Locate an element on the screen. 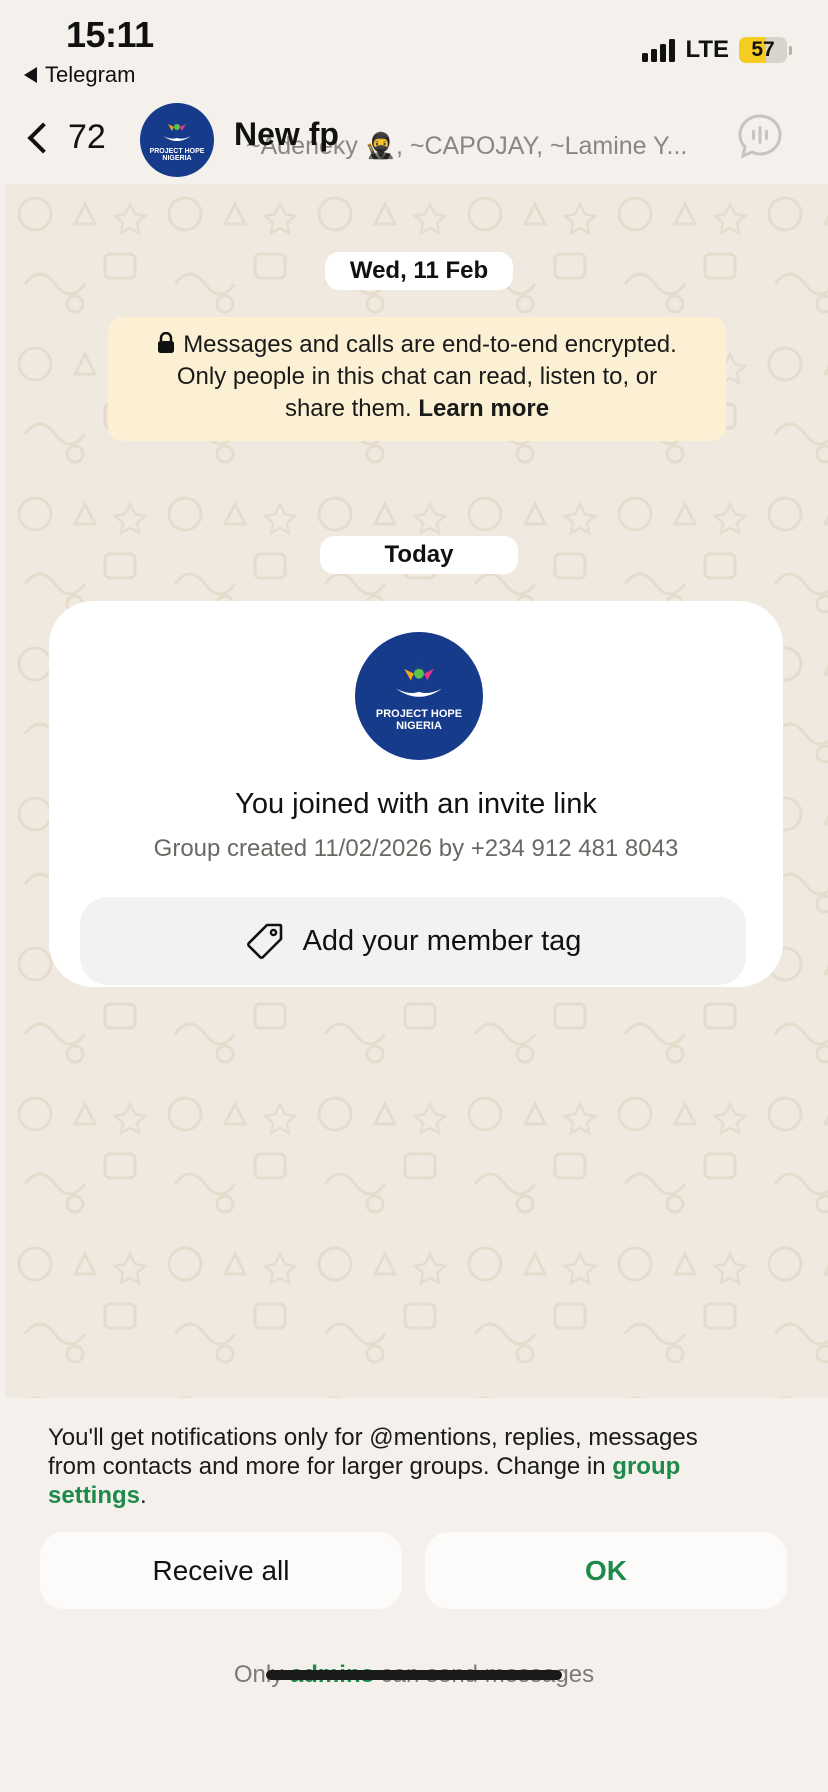 The image size is (828, 1792). lock-icon is located at coordinates (166, 342).